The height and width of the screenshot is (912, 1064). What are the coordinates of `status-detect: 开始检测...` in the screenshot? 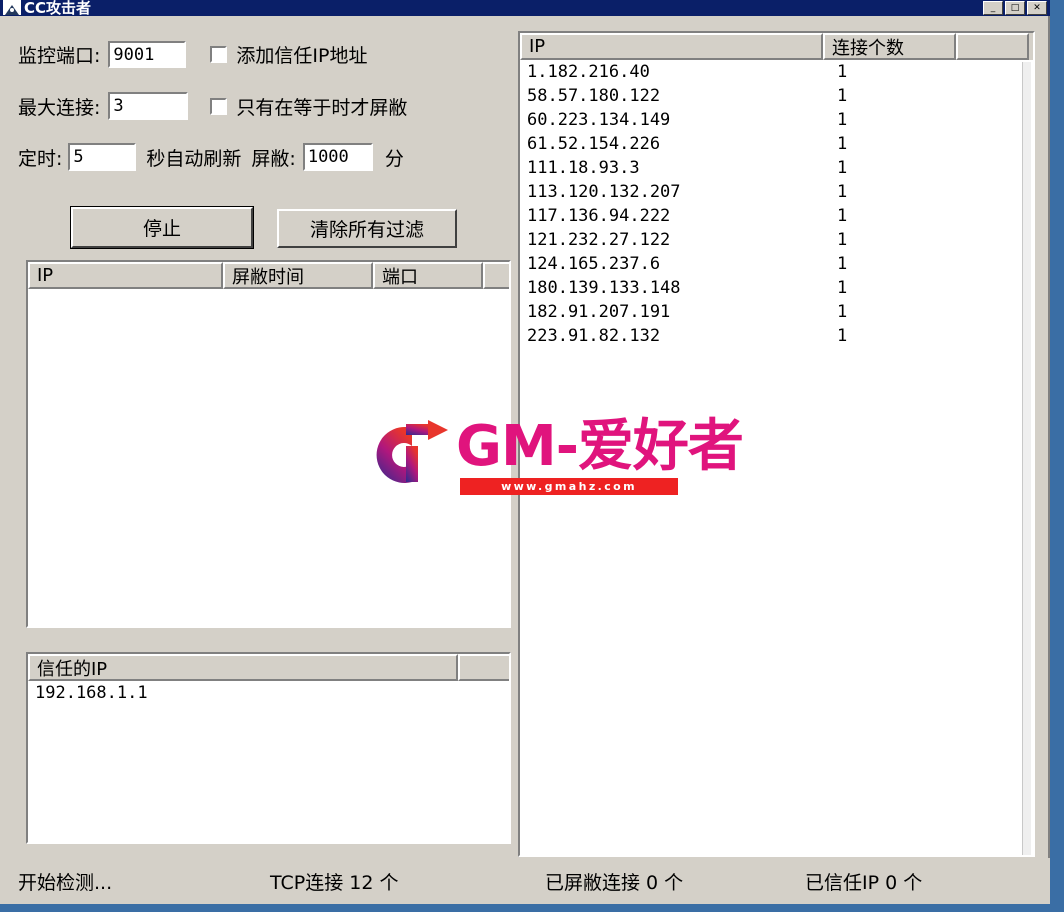 It's located at (65, 883).